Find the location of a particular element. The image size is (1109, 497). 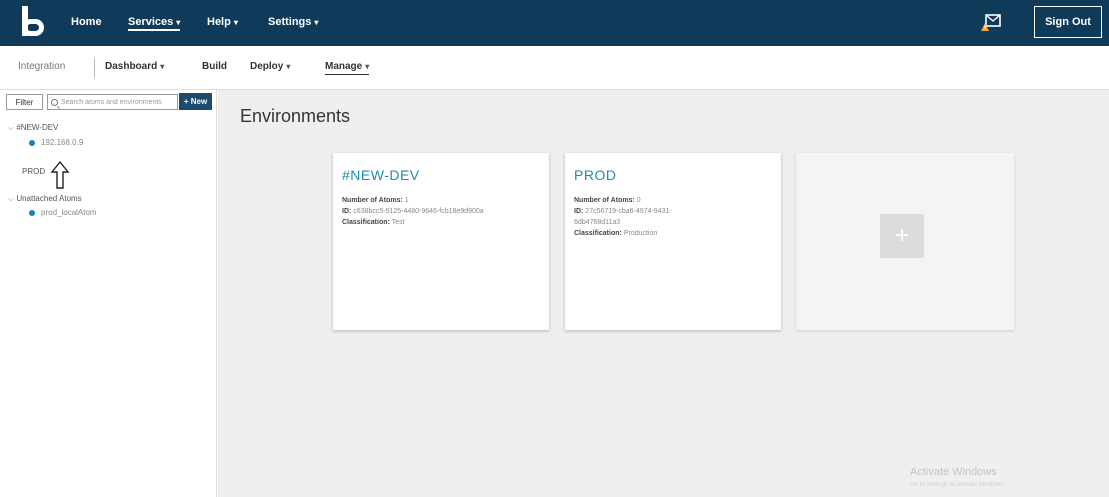

nav-services-label: Services is located at coordinates (151, 22).